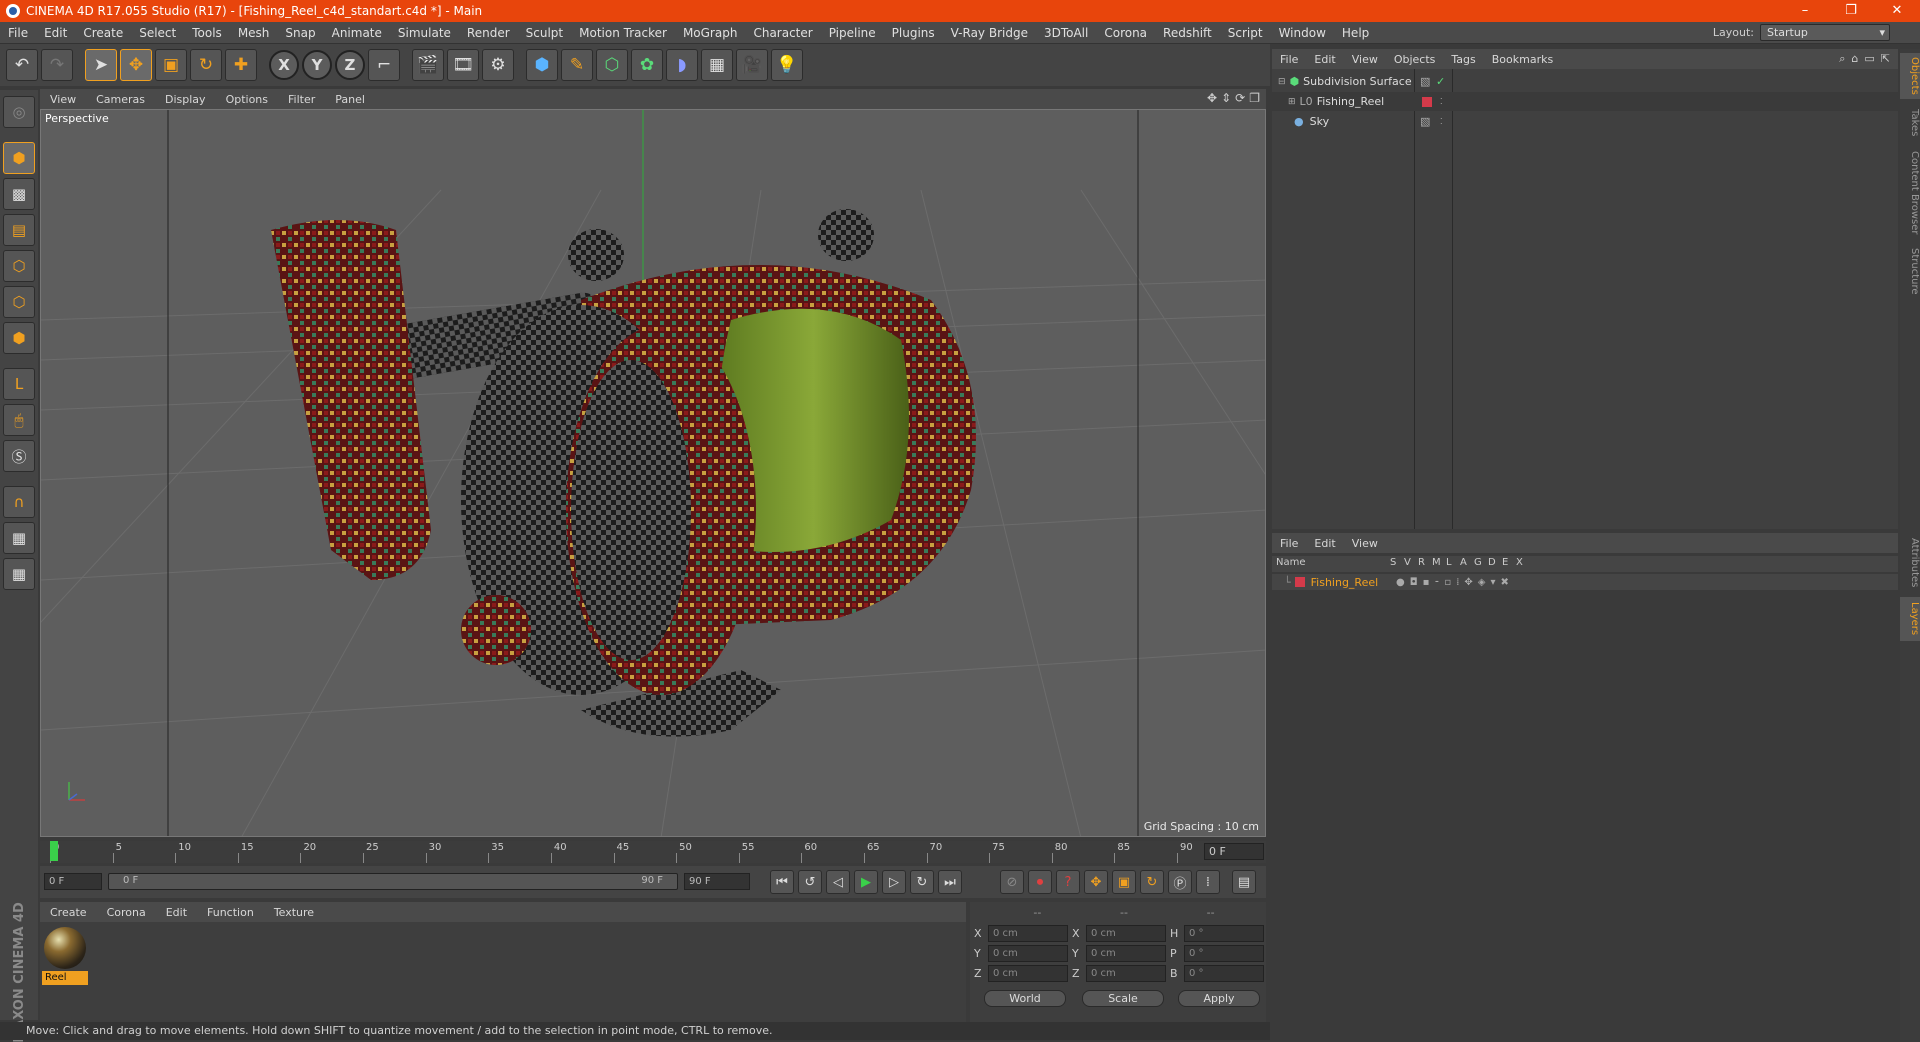 The width and height of the screenshot is (1920, 1042). Describe the element at coordinates (913, 33) in the screenshot. I see `menu-plugins: Plugins` at that location.